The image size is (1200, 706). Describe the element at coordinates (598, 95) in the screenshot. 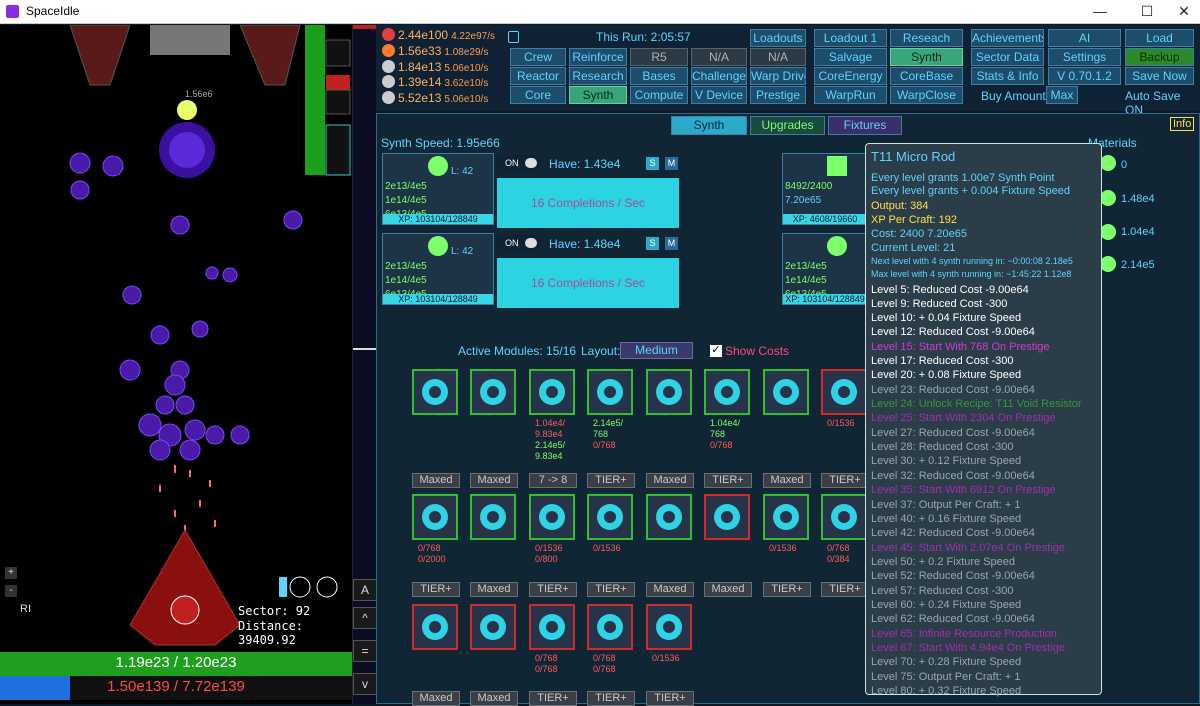

I see `synth-button: Synth` at that location.